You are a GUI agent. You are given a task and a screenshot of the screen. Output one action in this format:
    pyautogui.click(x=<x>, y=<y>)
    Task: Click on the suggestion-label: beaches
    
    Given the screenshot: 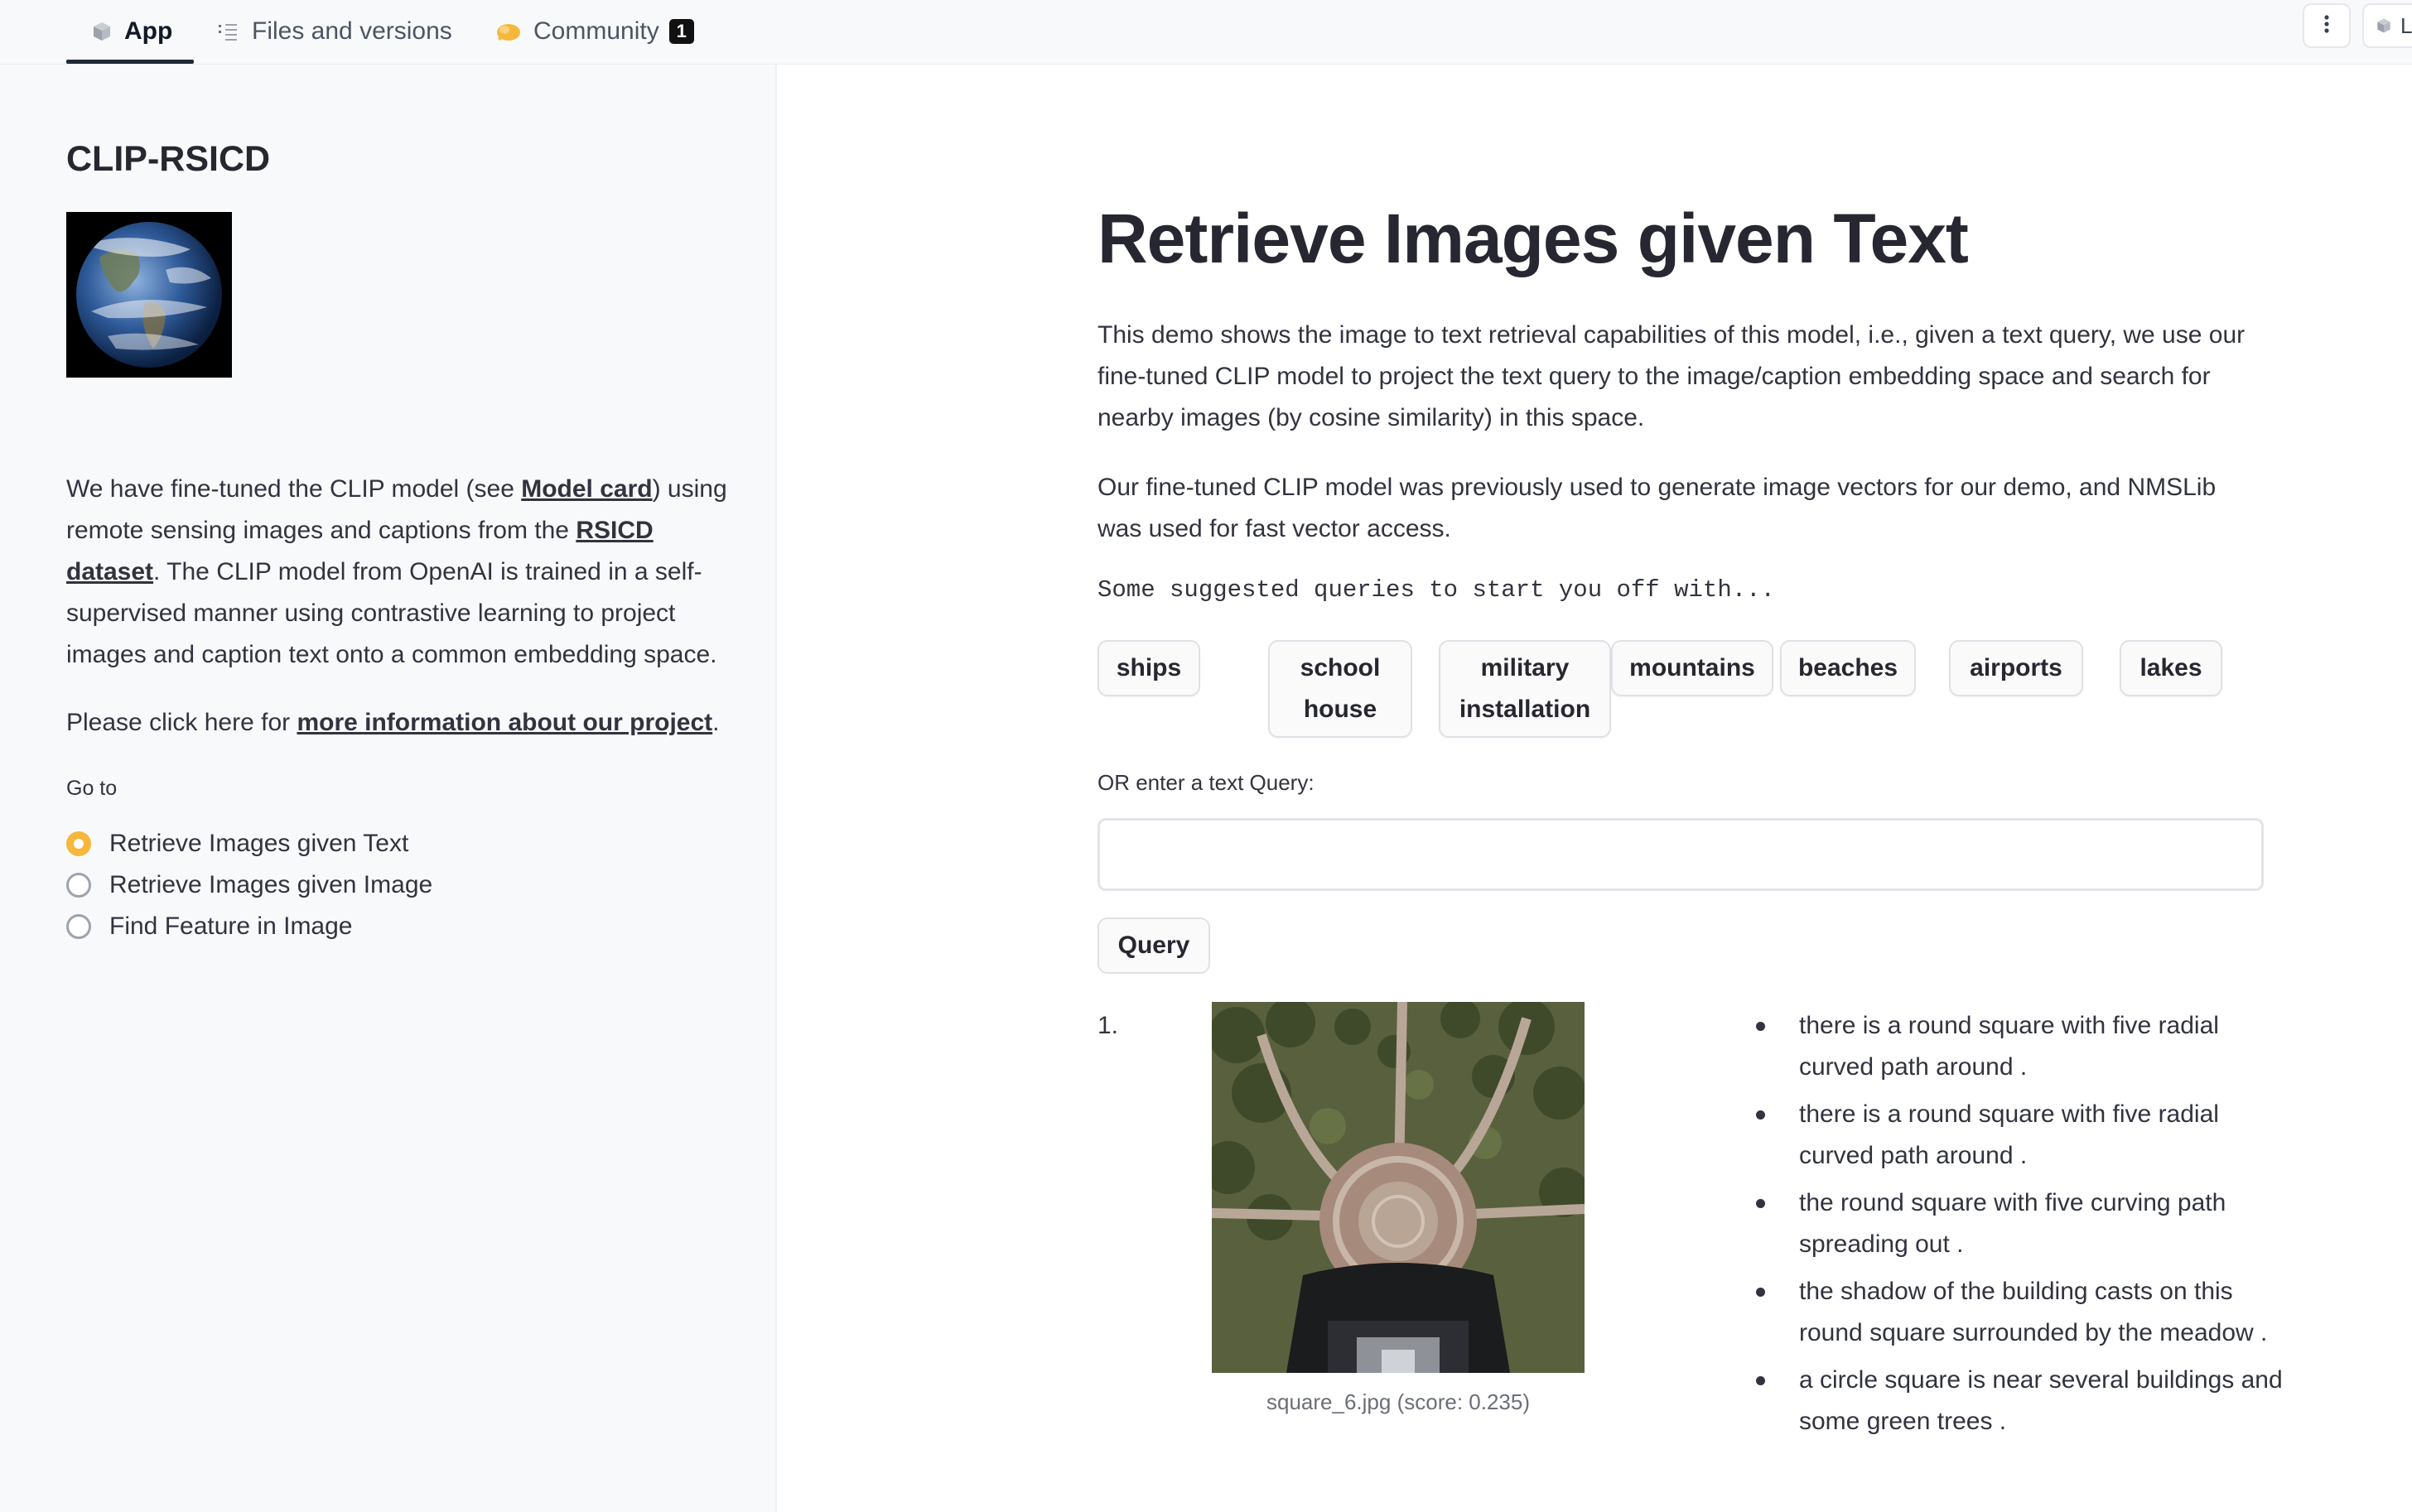 What is the action you would take?
    pyautogui.click(x=1848, y=668)
    